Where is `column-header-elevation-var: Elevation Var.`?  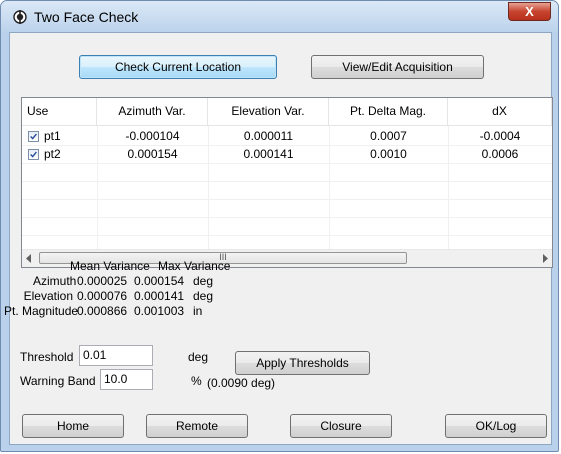 column-header-elevation-var: Elevation Var. is located at coordinates (268, 112).